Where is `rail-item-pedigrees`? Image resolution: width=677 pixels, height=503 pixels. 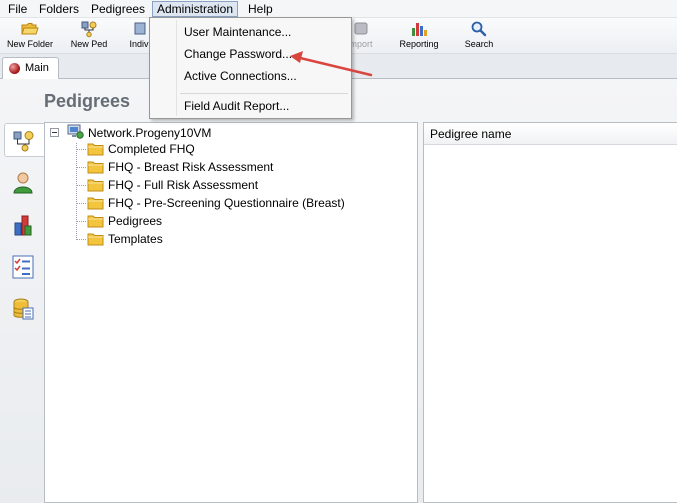
rail-item-pedigrees is located at coordinates (24, 140).